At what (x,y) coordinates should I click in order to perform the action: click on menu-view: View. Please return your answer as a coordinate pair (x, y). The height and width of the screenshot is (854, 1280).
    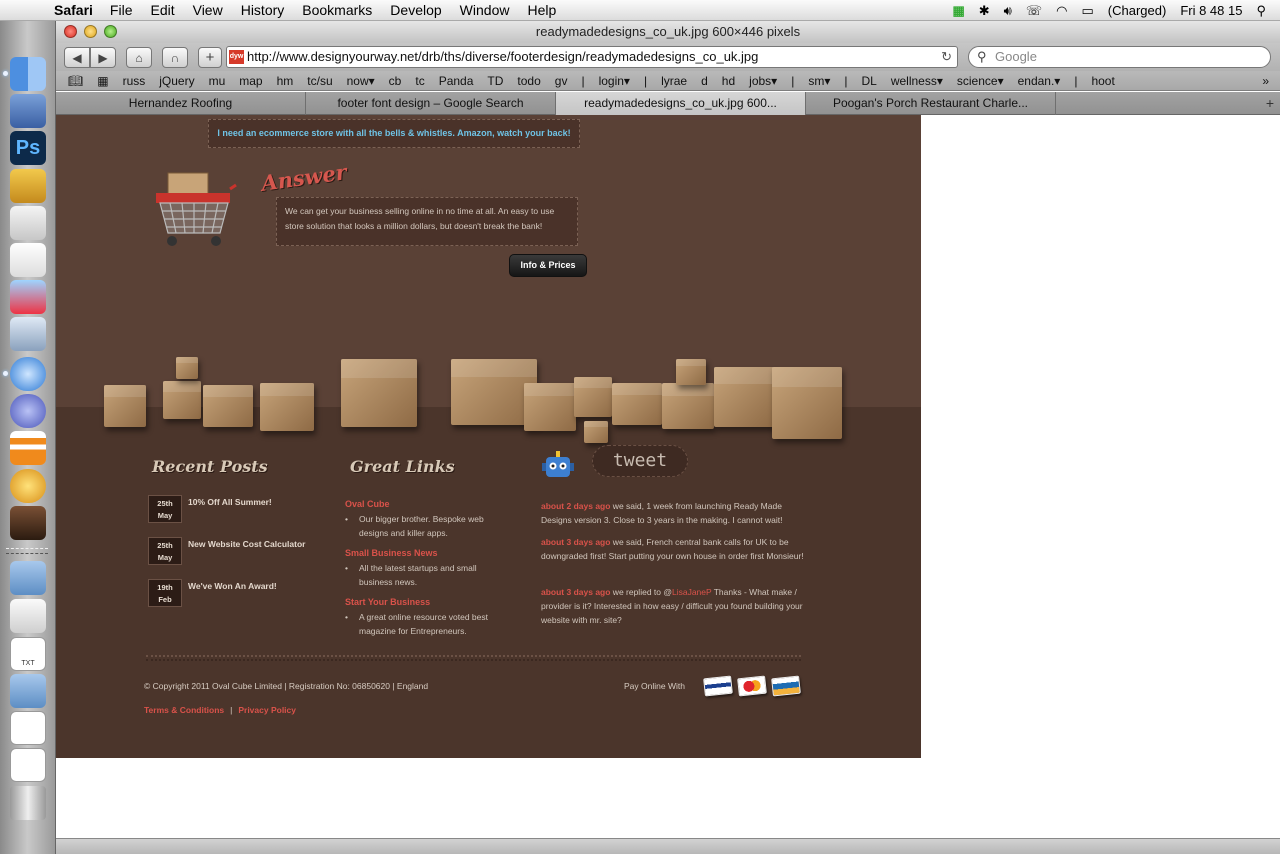
    Looking at the image, I should click on (208, 10).